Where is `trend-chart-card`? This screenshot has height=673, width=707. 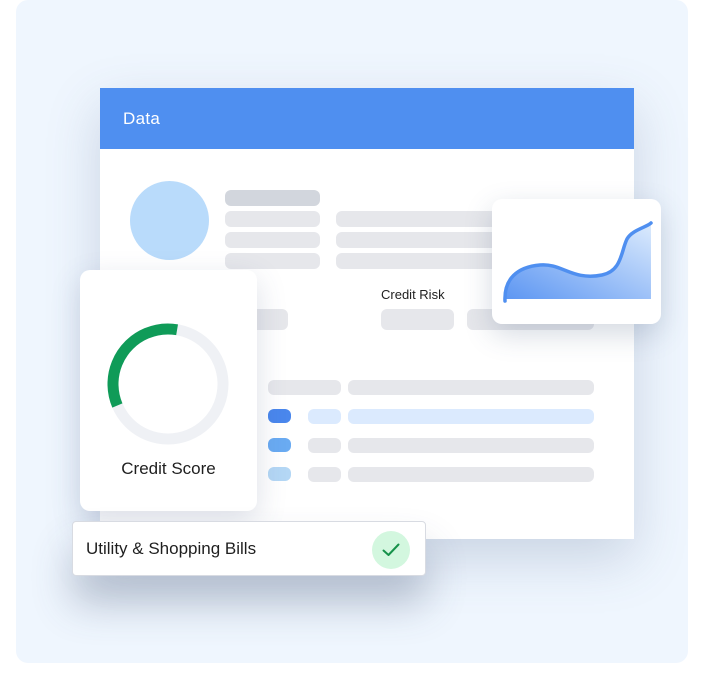
trend-chart-card is located at coordinates (576, 261).